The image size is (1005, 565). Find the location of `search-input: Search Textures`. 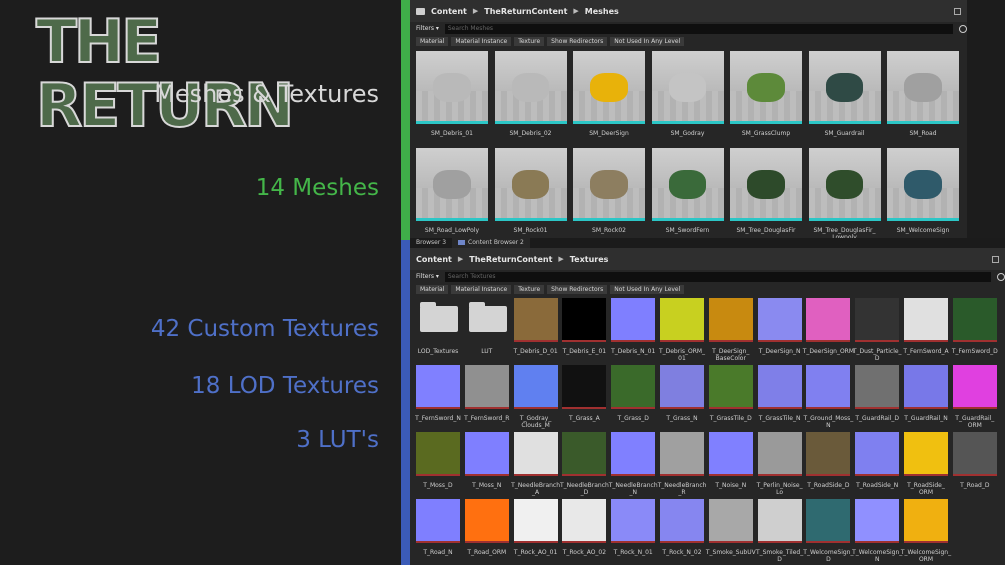

search-input: Search Textures is located at coordinates (717, 276).